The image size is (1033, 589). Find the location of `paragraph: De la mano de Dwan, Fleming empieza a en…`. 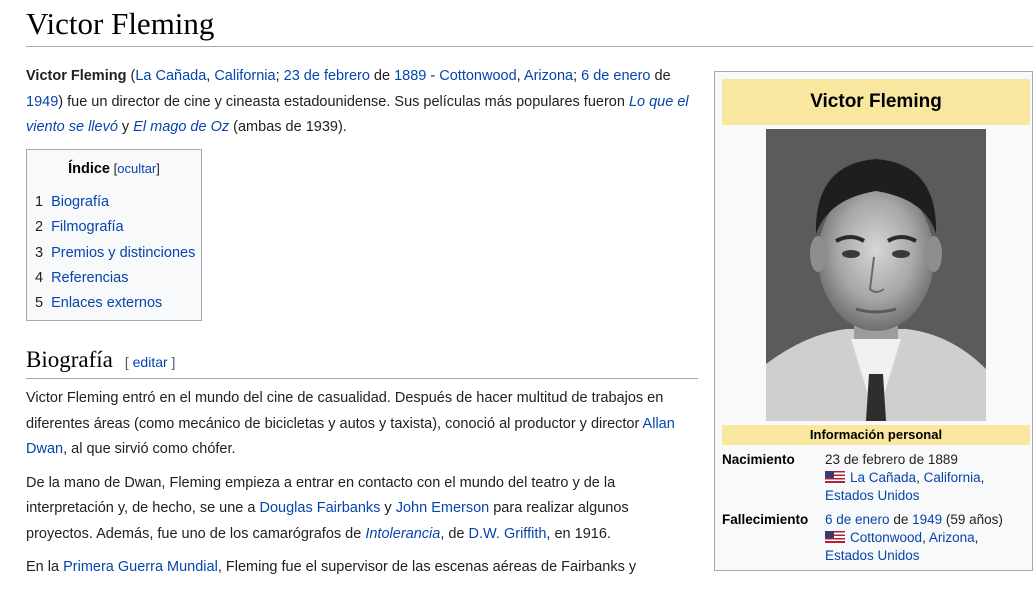

paragraph: De la mano de Dwan, Fleming empieza a en… is located at coordinates (362, 509).